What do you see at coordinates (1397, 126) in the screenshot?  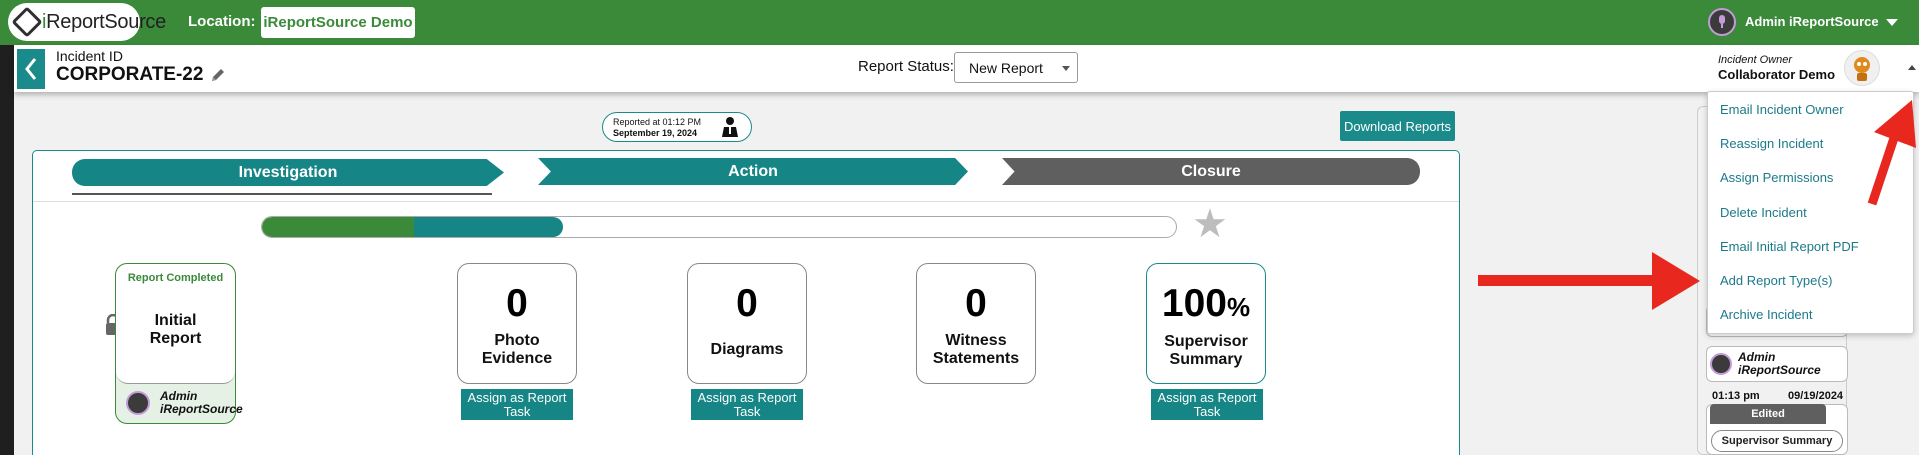 I see `download-reports-button: Download Reports` at bounding box center [1397, 126].